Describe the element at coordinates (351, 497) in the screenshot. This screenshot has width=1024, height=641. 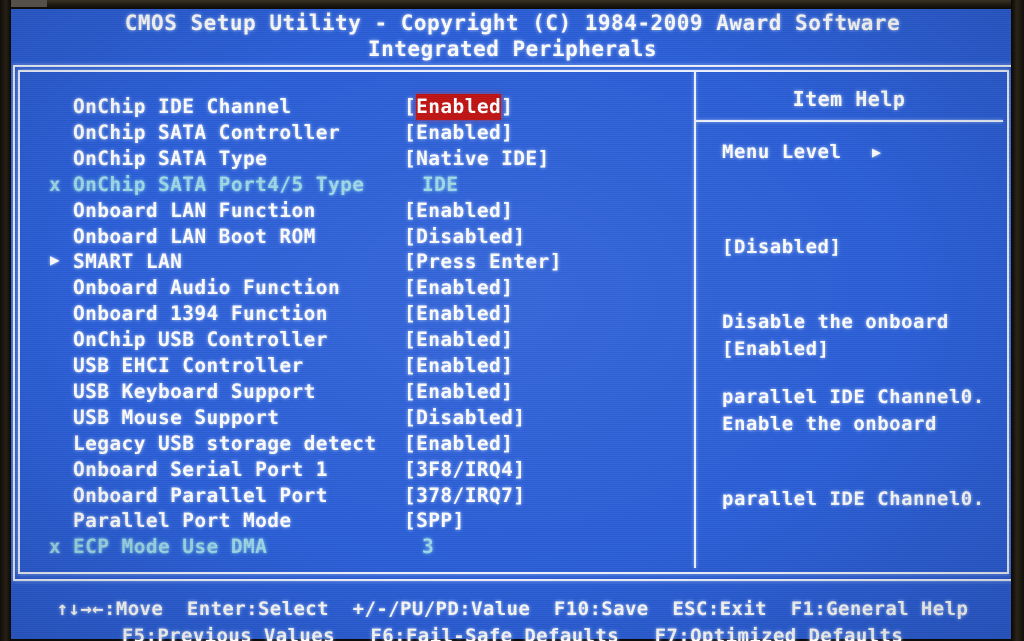
I see `setting-row: Onboard Parallel Port [378/IRQ7]` at that location.